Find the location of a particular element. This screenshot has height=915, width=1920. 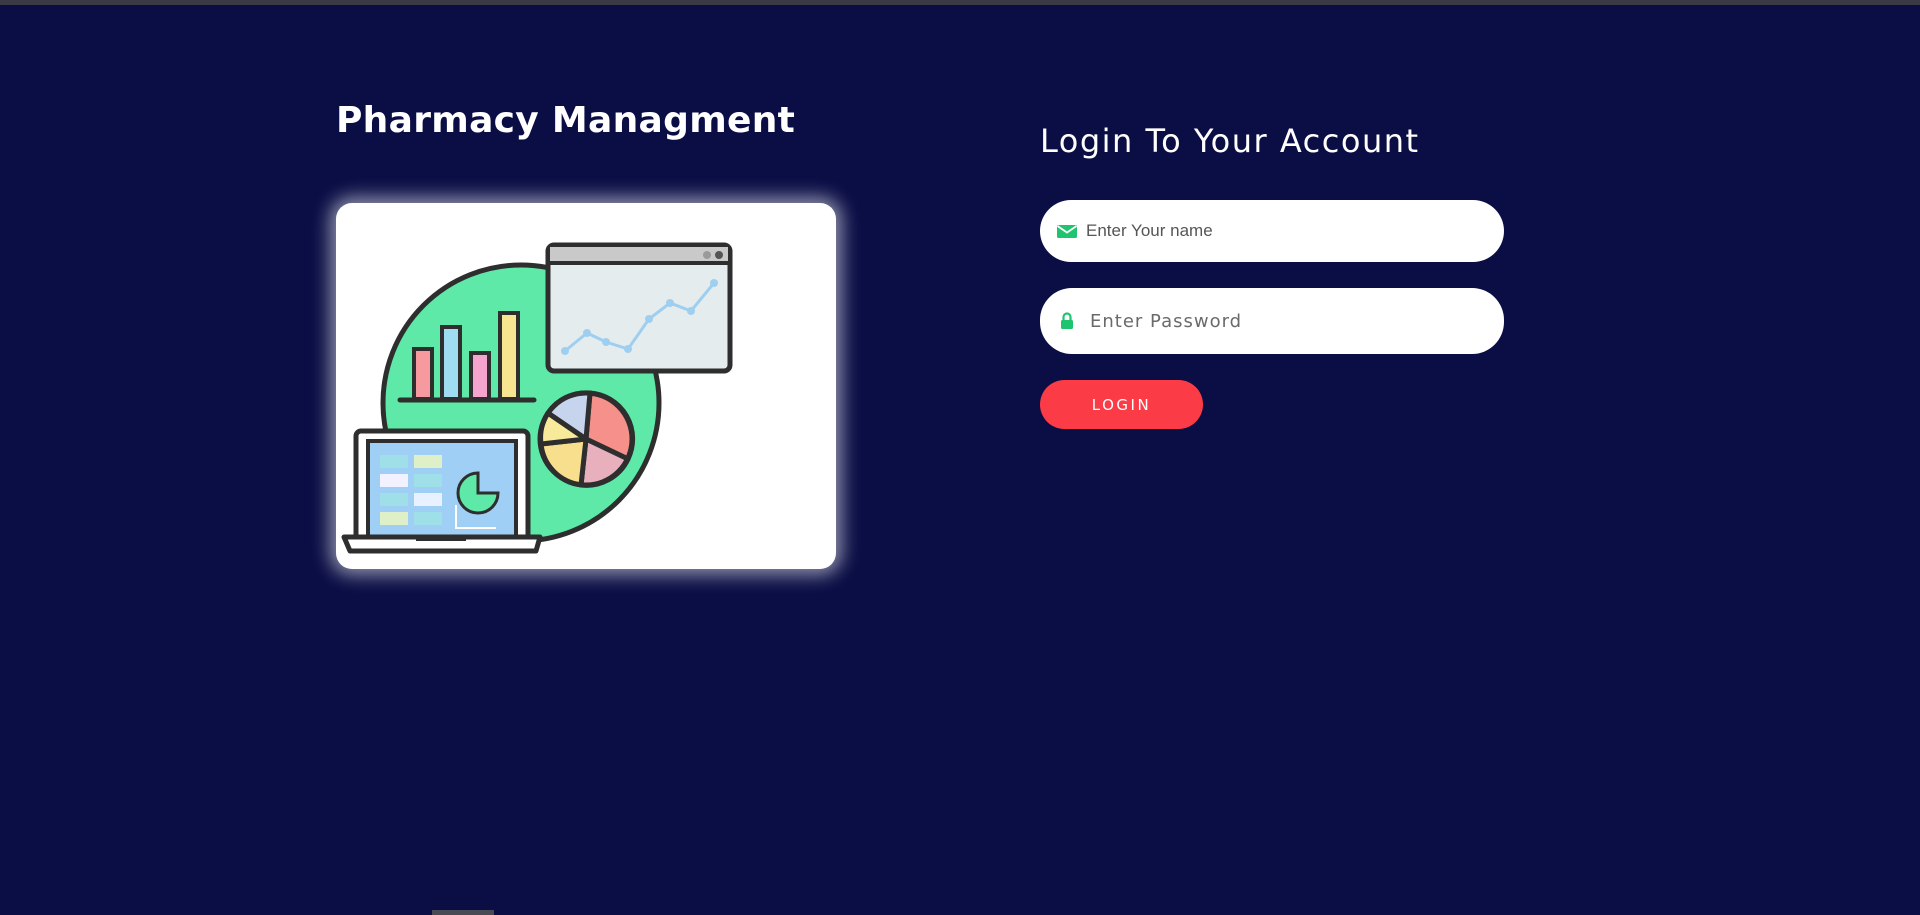

login-heading: Login To Your Account is located at coordinates (1230, 141).